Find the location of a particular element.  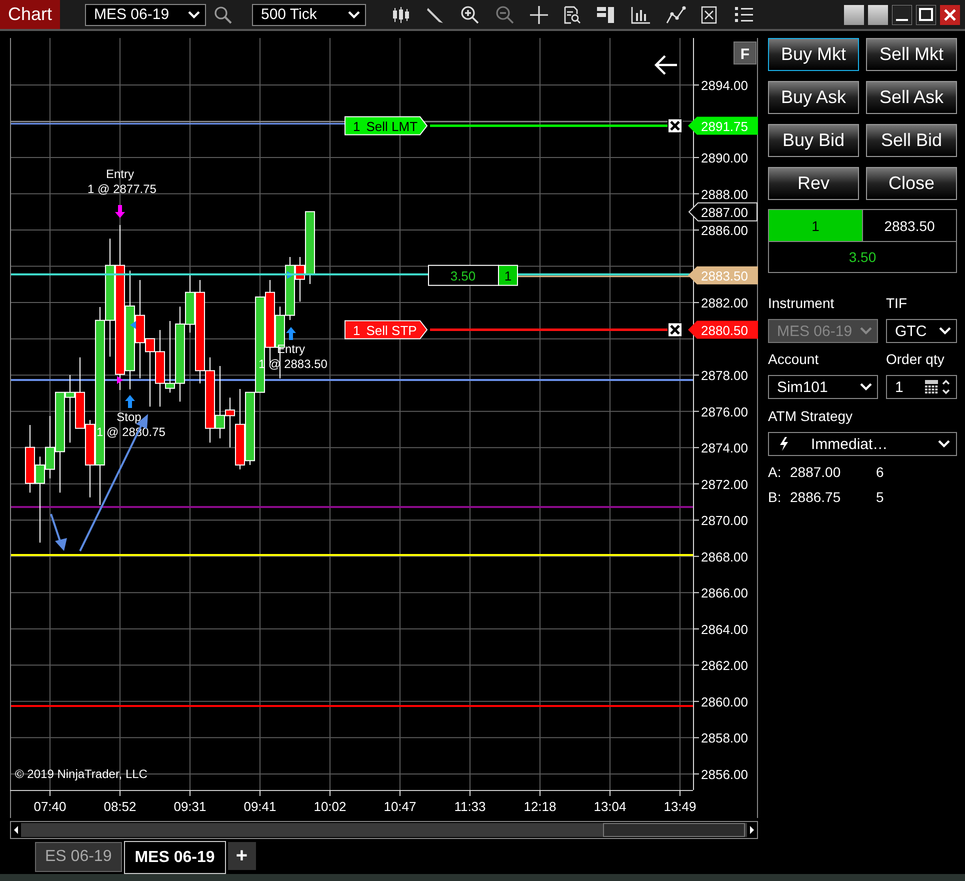

field-label: TIF is located at coordinates (897, 303).